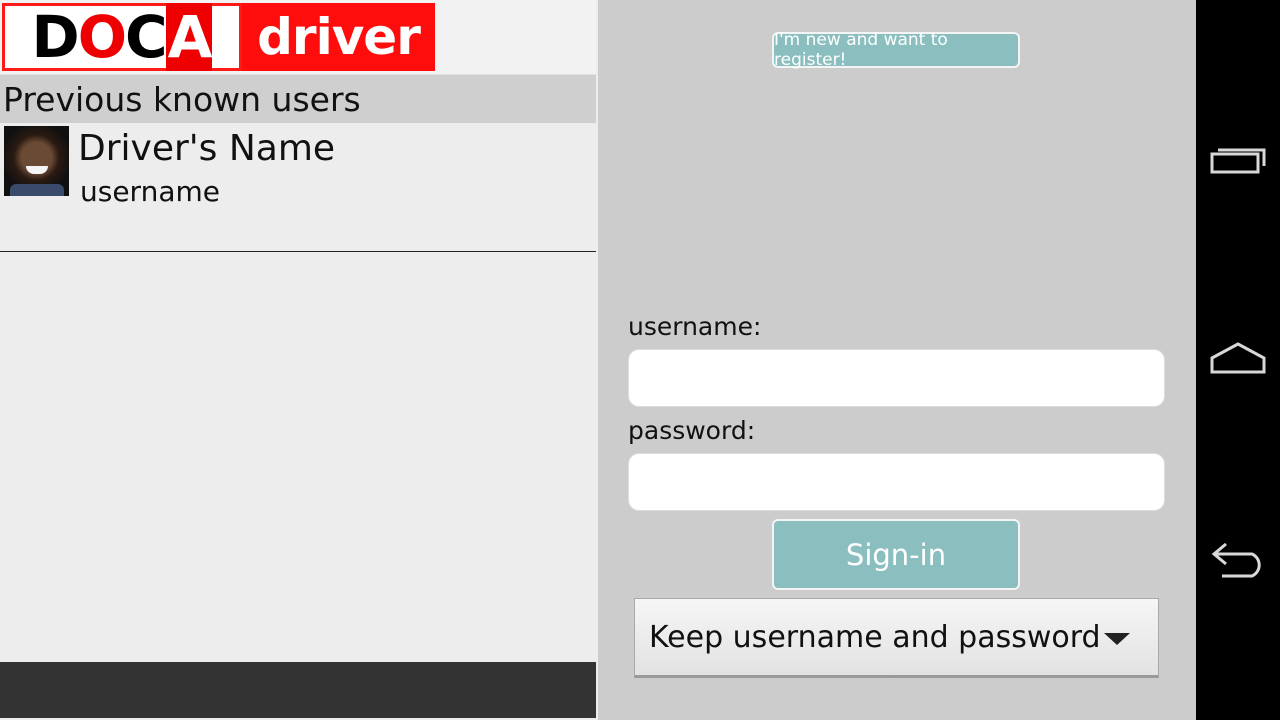 The width and height of the screenshot is (1280, 720). What do you see at coordinates (695, 326) in the screenshot?
I see `username-label: username:` at bounding box center [695, 326].